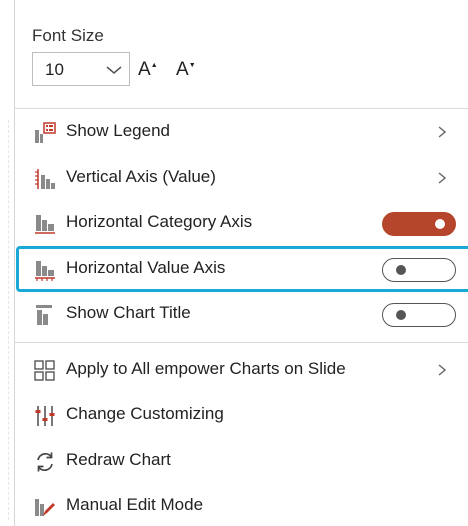  I want to click on apply-all-label: Apply to All empower Charts on Slide, so click(206, 368).